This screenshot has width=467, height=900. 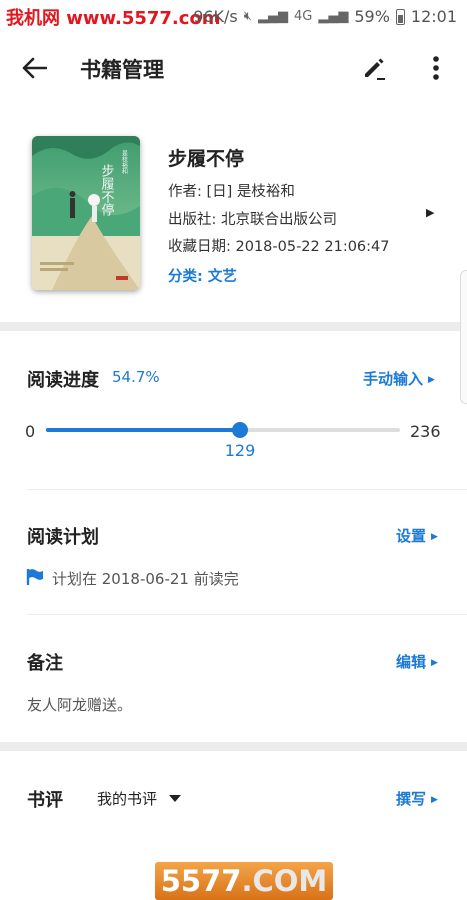 I want to click on page-title: 书籍管理, so click(x=122, y=70).